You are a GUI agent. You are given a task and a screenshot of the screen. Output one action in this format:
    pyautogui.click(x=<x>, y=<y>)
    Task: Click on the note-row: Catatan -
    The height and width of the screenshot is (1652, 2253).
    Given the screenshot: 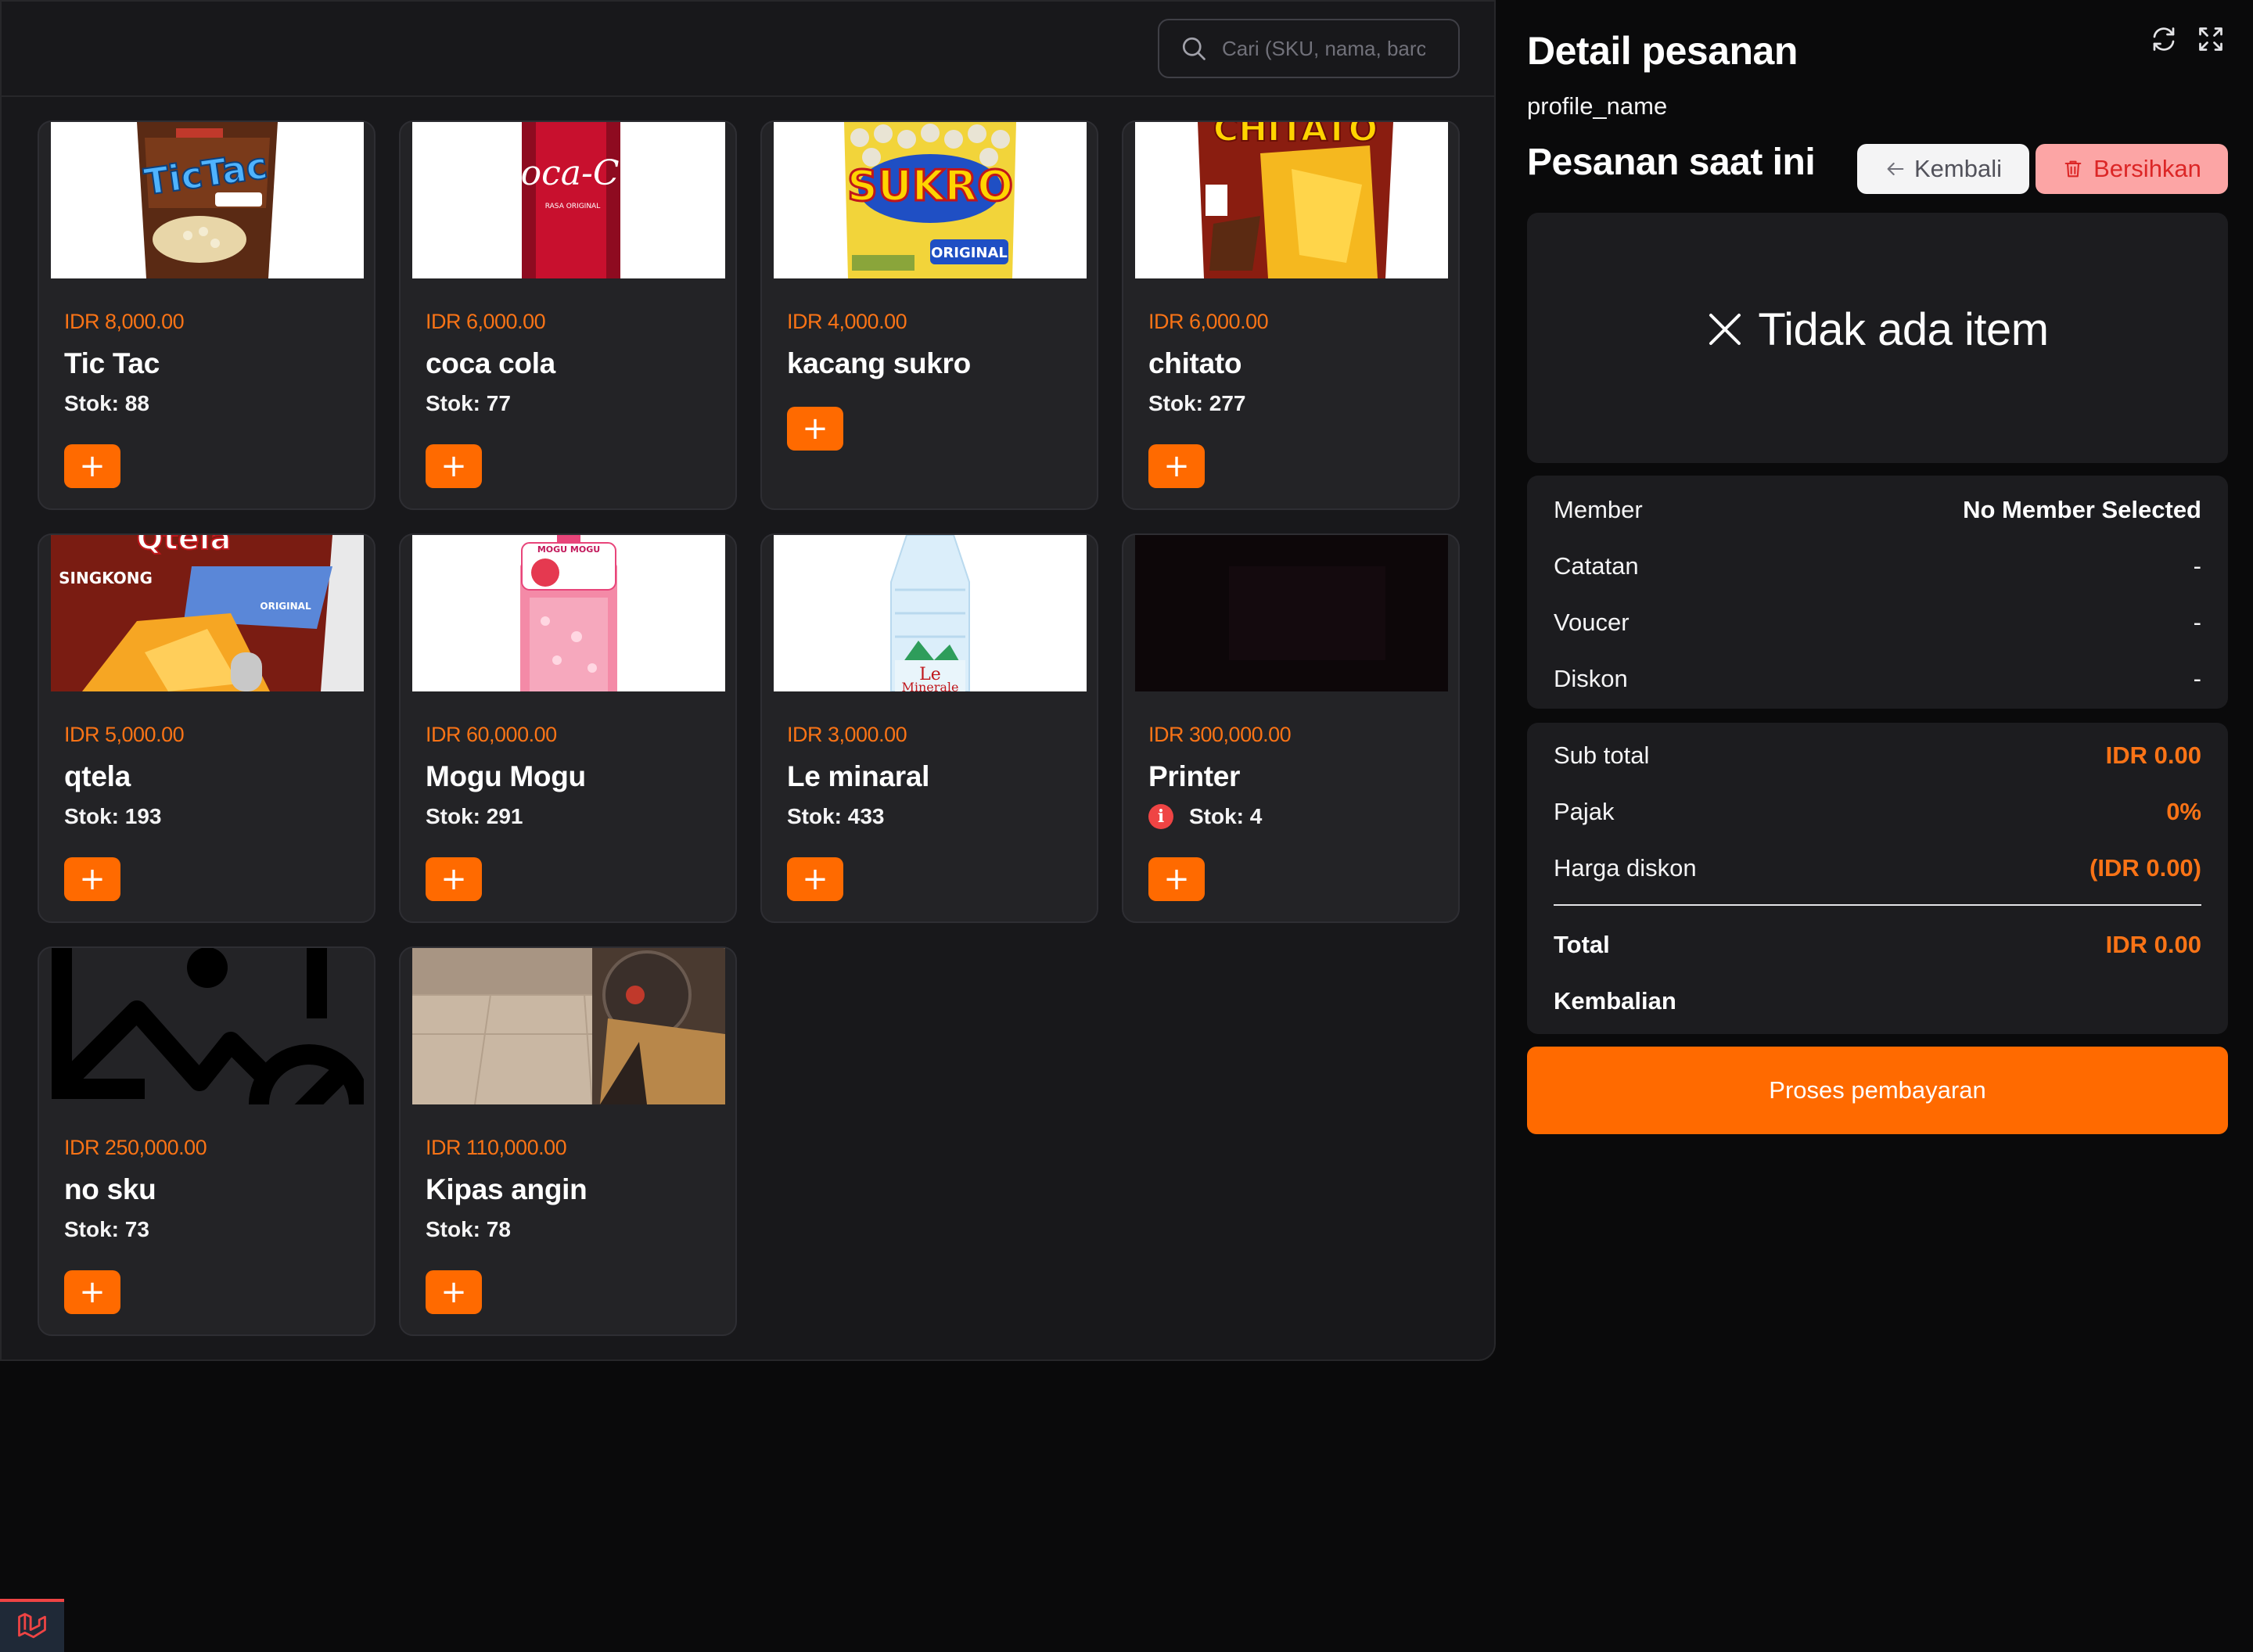 What is the action you would take?
    pyautogui.click(x=1878, y=567)
    